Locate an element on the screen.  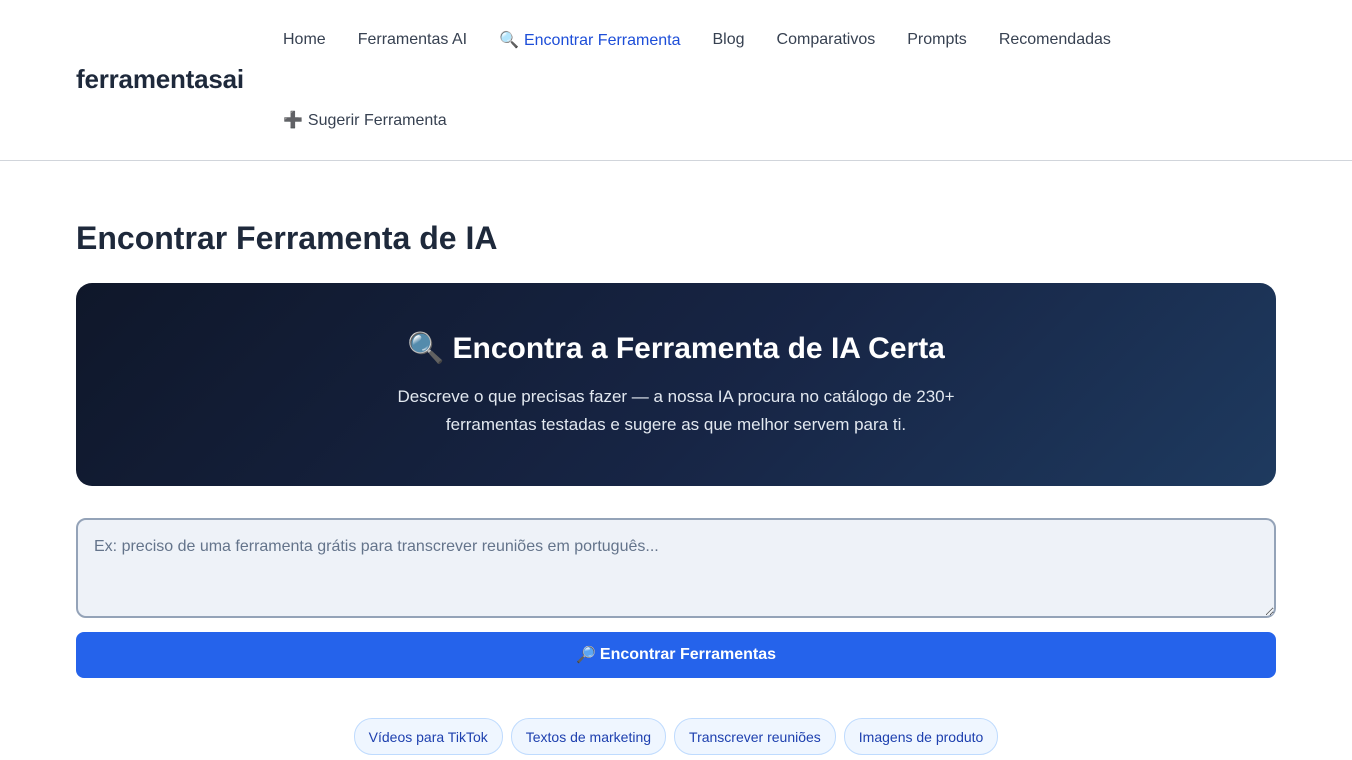
nav-item-home: Home is located at coordinates (304, 40).